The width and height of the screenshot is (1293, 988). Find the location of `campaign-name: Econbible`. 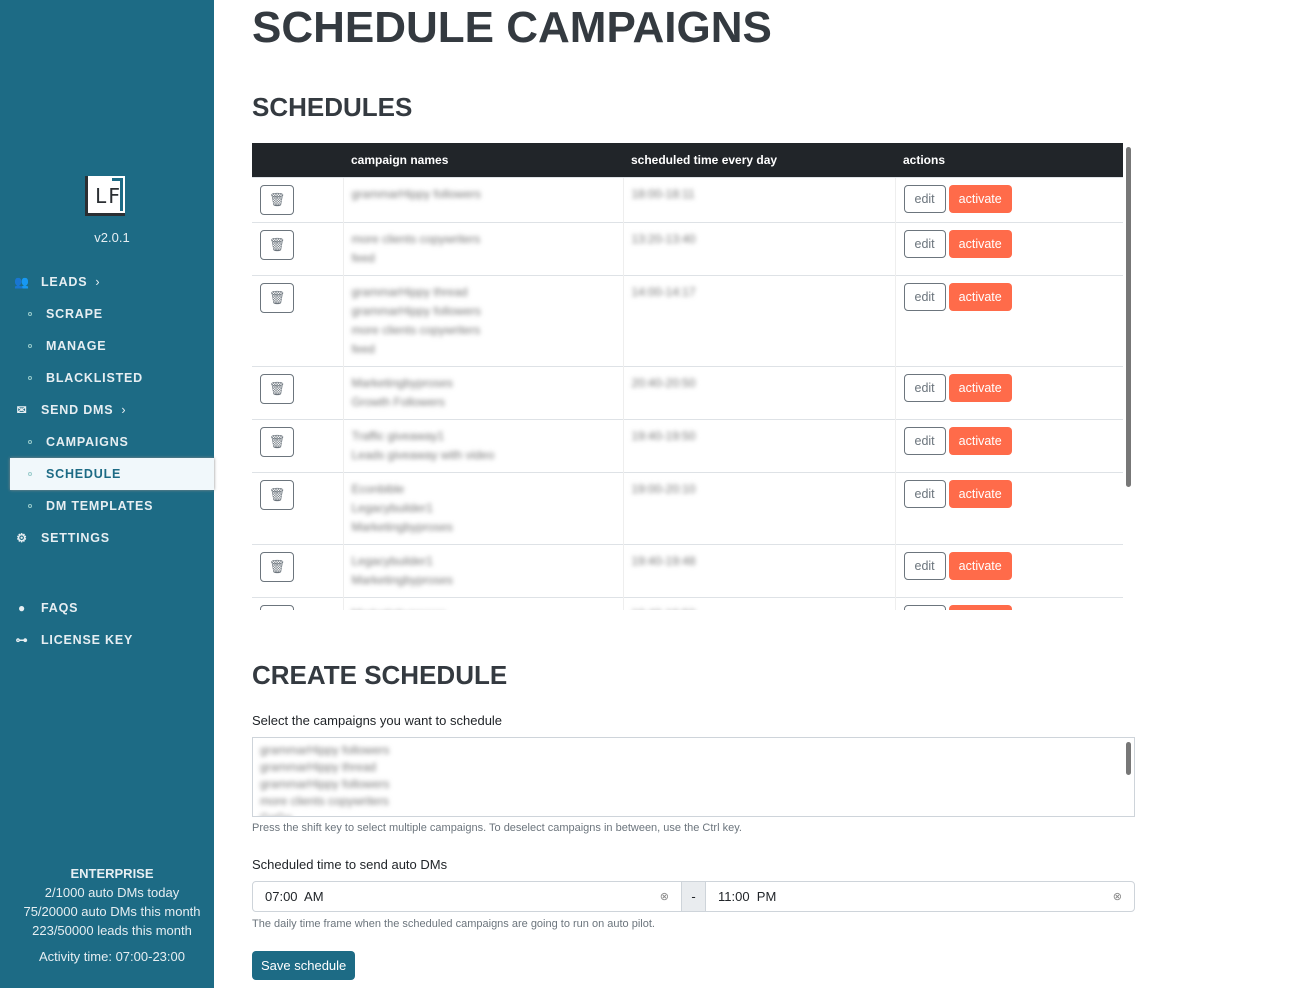

campaign-name: Econbible is located at coordinates (378, 488).